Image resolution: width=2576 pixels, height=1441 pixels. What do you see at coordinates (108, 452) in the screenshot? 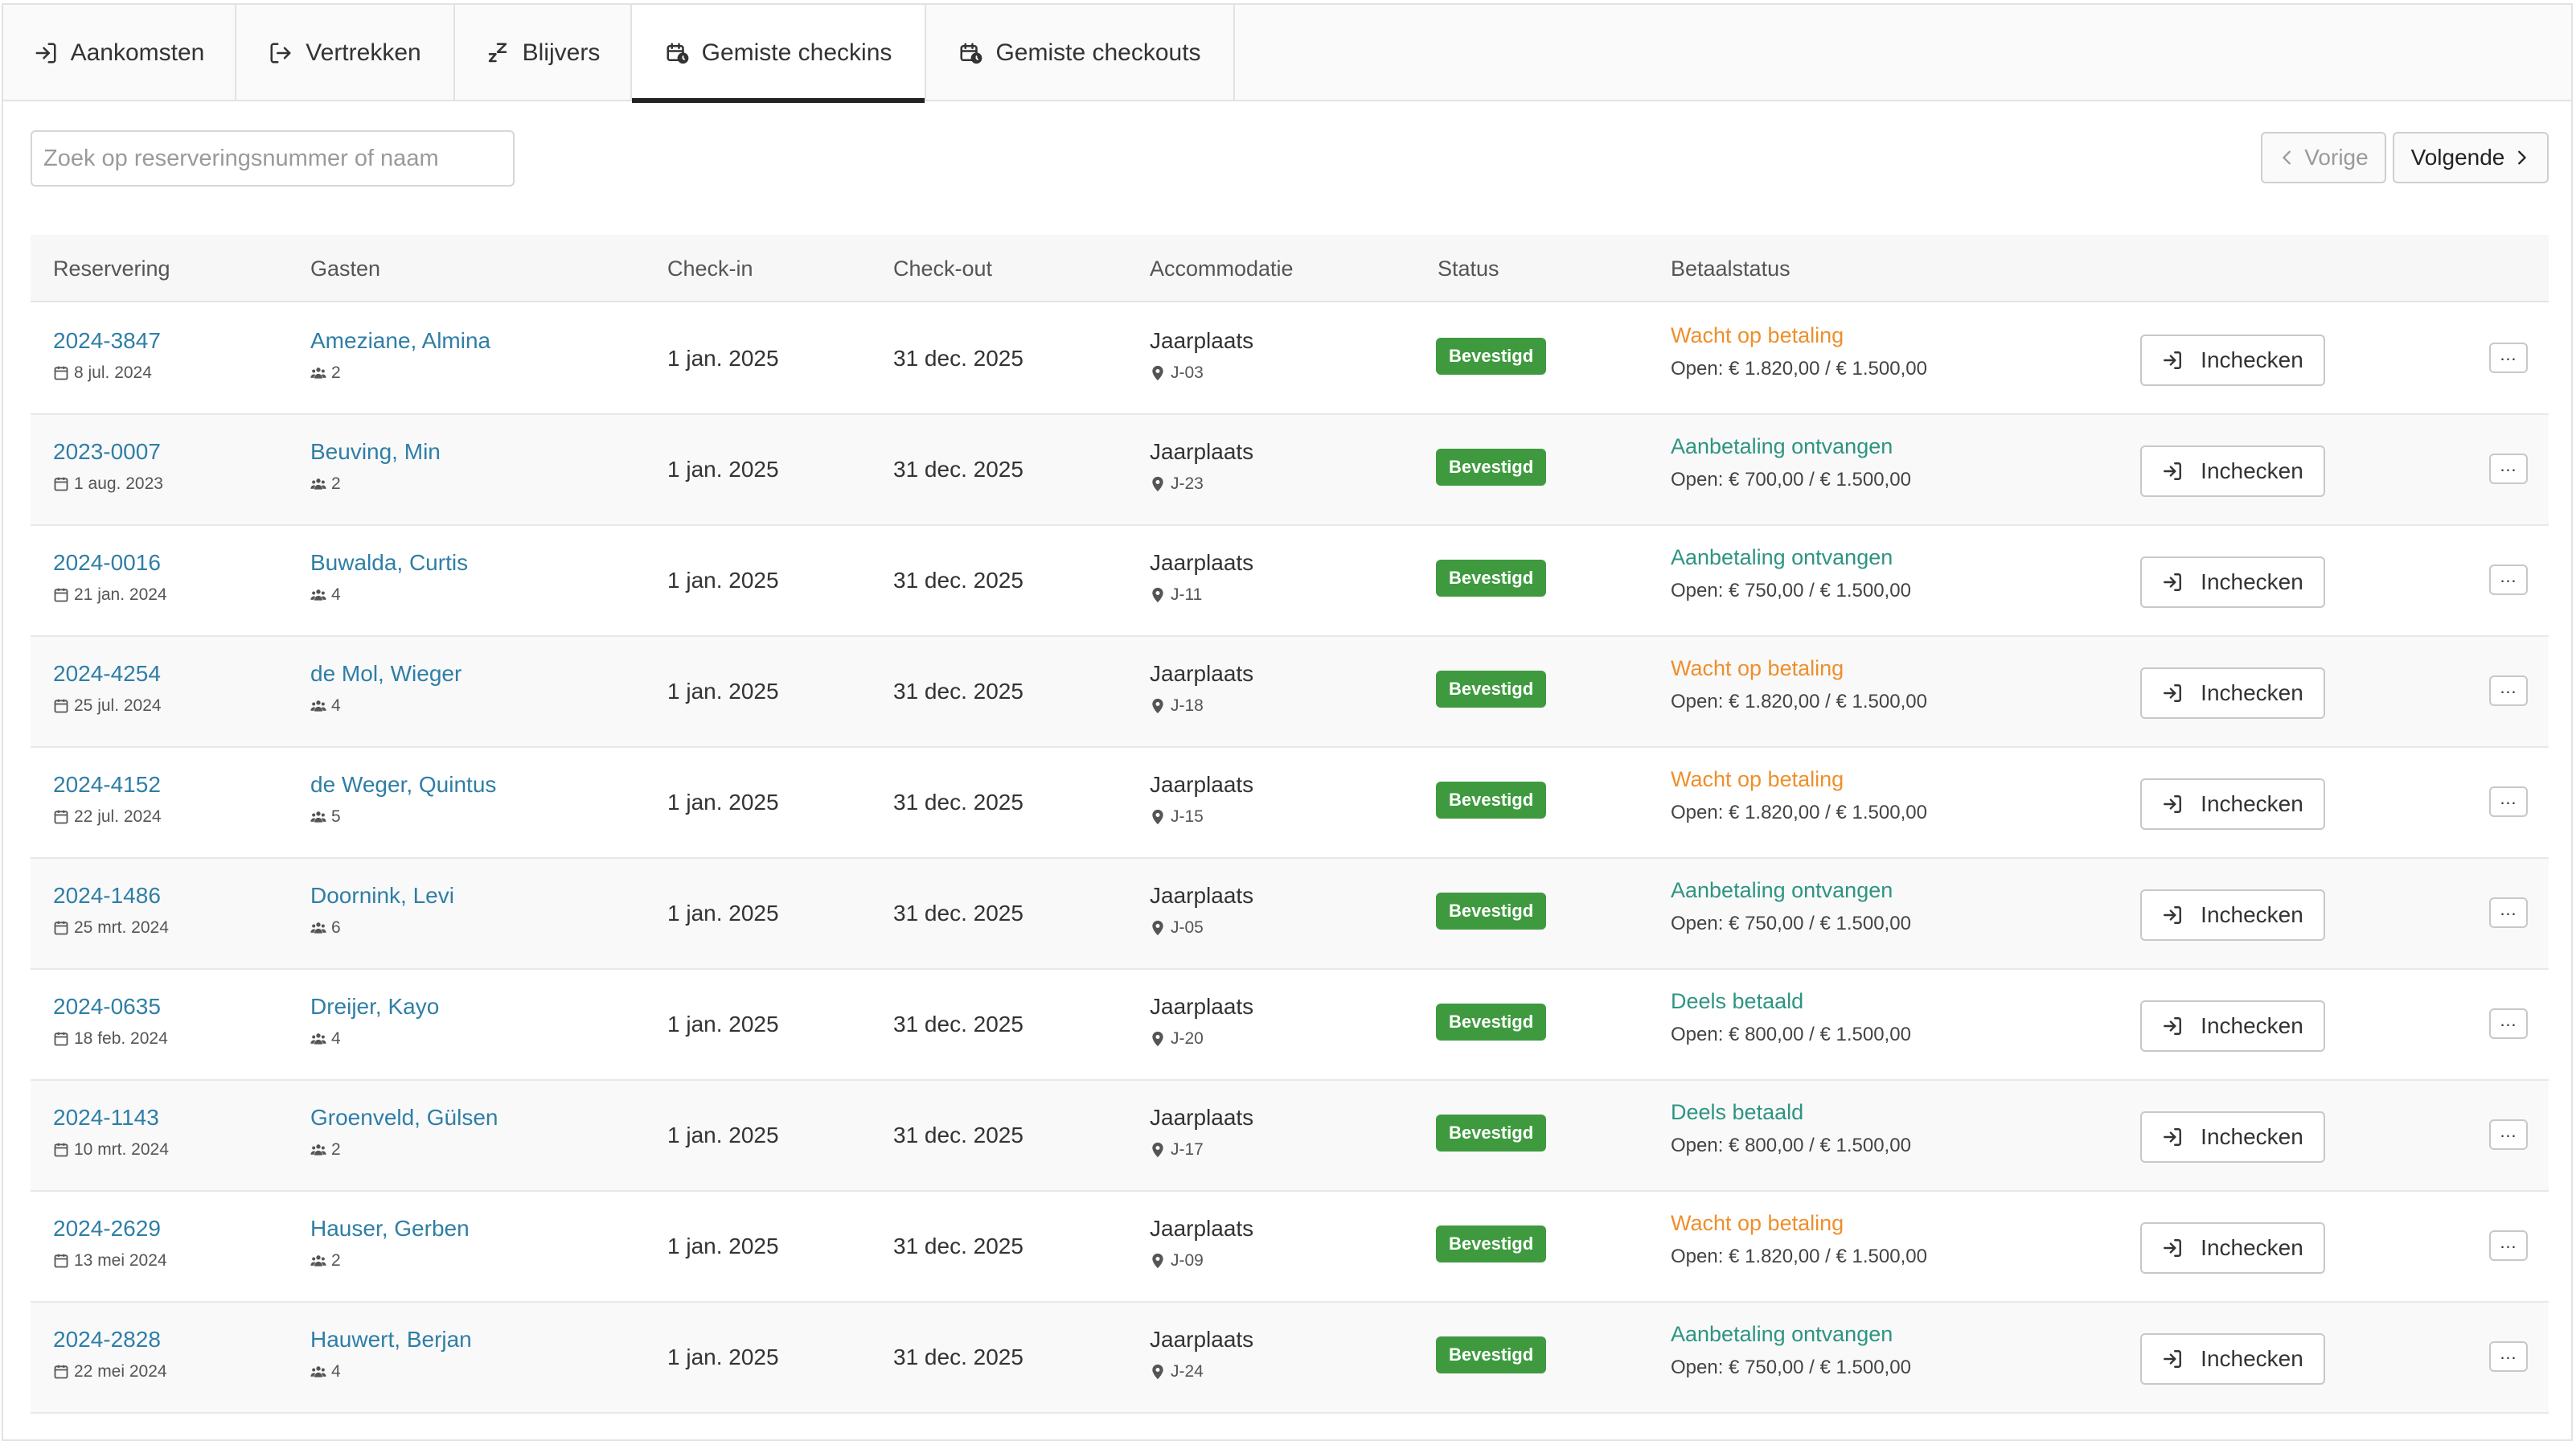
I see `reservation-link: 2023-0007` at bounding box center [108, 452].